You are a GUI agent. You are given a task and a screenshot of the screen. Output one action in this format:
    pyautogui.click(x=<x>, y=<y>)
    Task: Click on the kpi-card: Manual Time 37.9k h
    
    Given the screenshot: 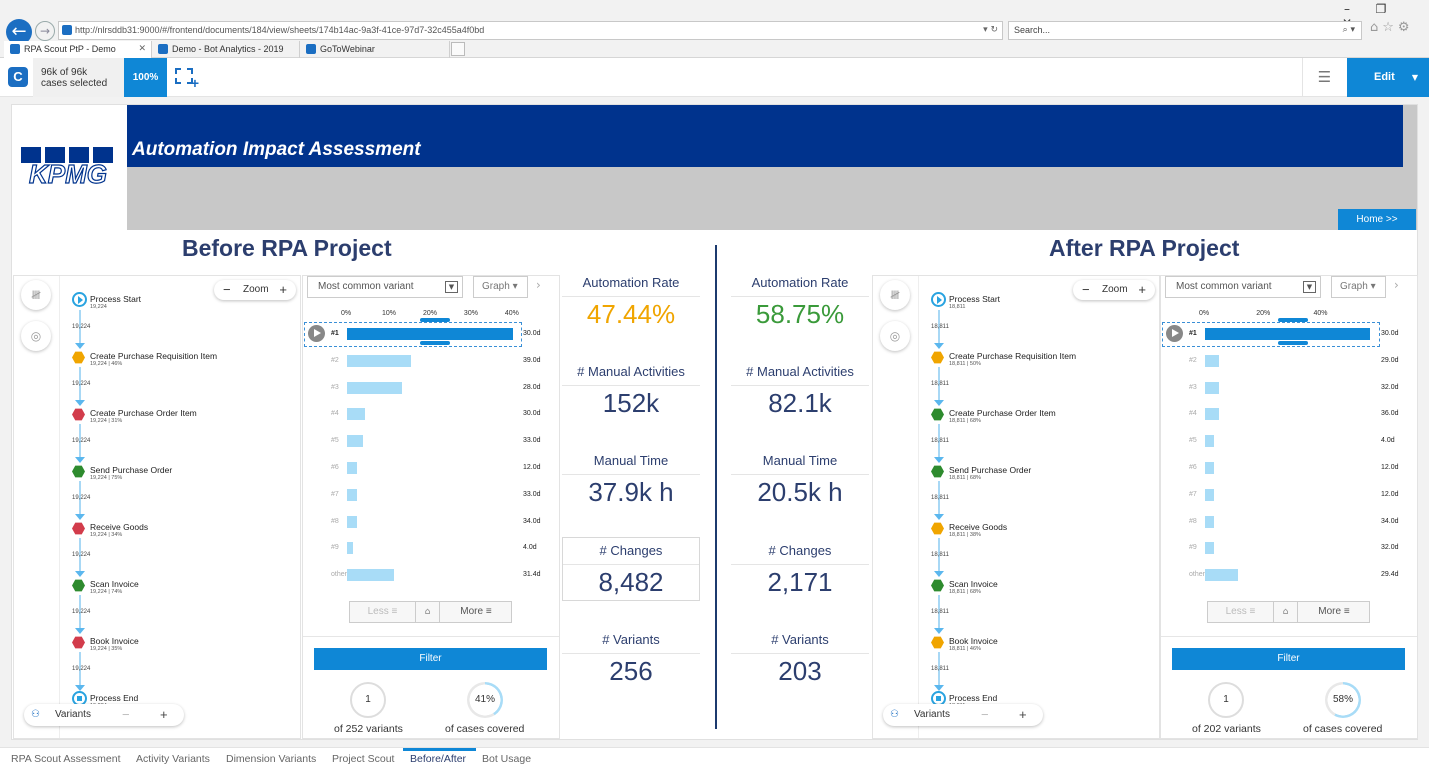 What is the action you would take?
    pyautogui.click(x=631, y=480)
    